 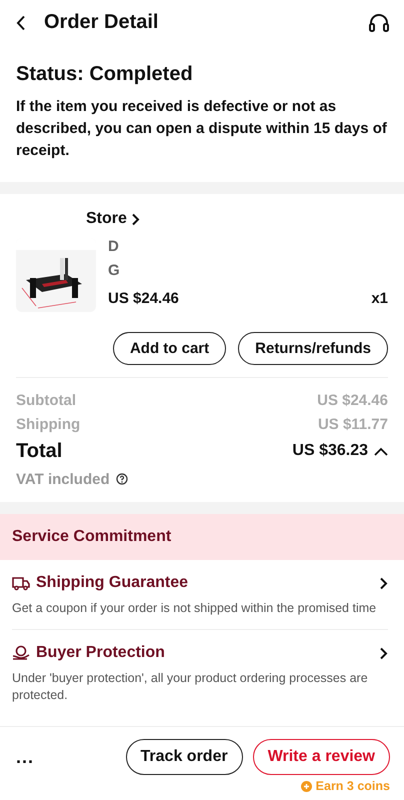 I want to click on summary-label: Subtotal, so click(x=46, y=400).